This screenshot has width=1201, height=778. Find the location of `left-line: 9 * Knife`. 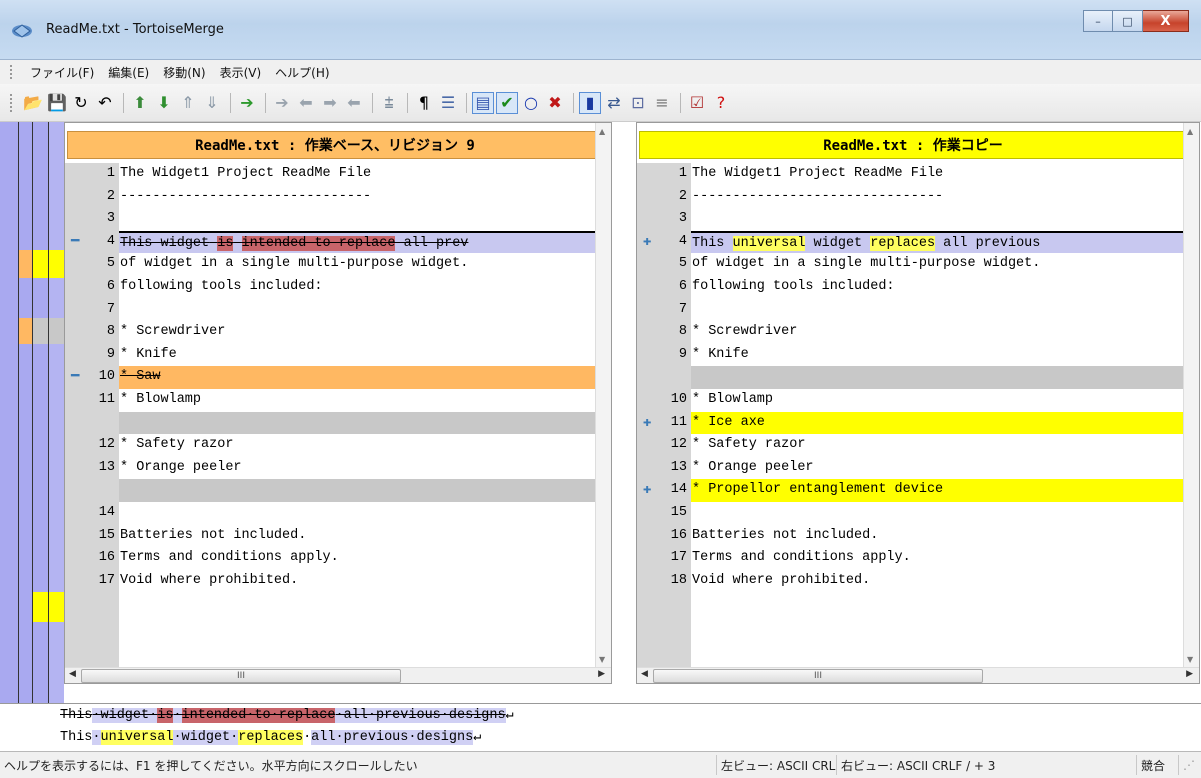

left-line: 9 * Knife is located at coordinates (332, 355).